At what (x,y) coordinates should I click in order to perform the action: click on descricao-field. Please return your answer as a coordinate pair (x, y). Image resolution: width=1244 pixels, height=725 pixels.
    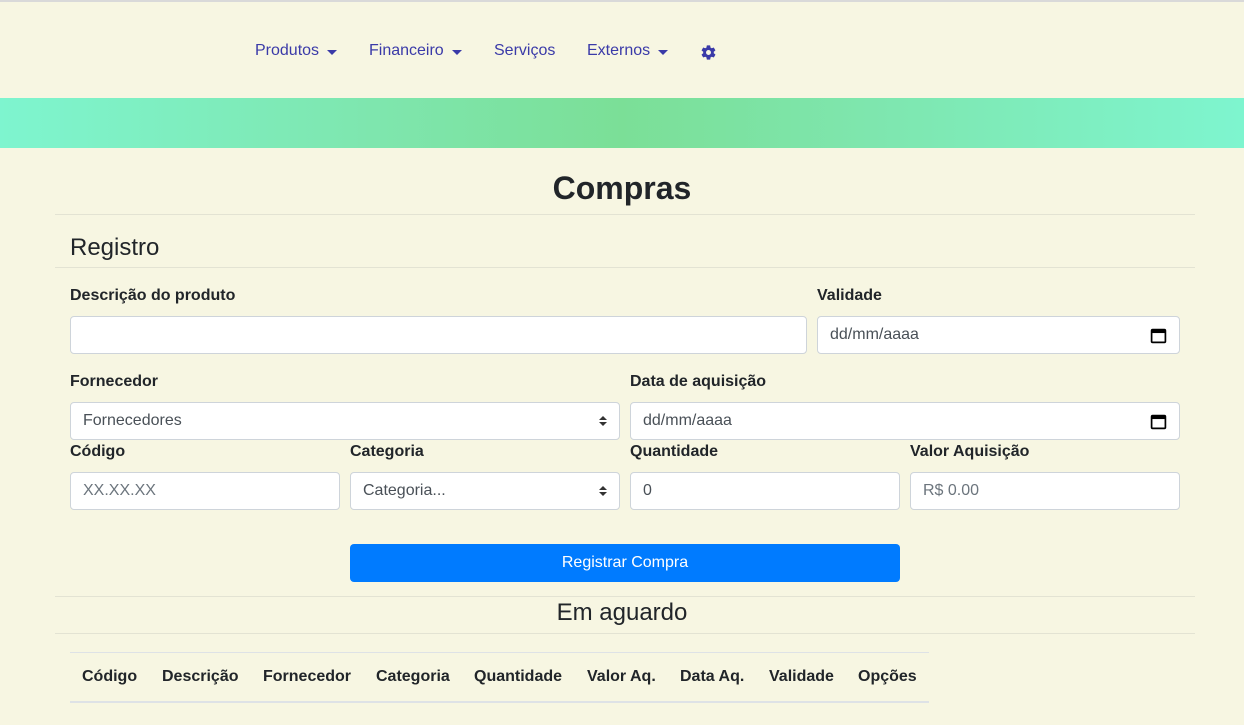
    Looking at the image, I should click on (438, 335).